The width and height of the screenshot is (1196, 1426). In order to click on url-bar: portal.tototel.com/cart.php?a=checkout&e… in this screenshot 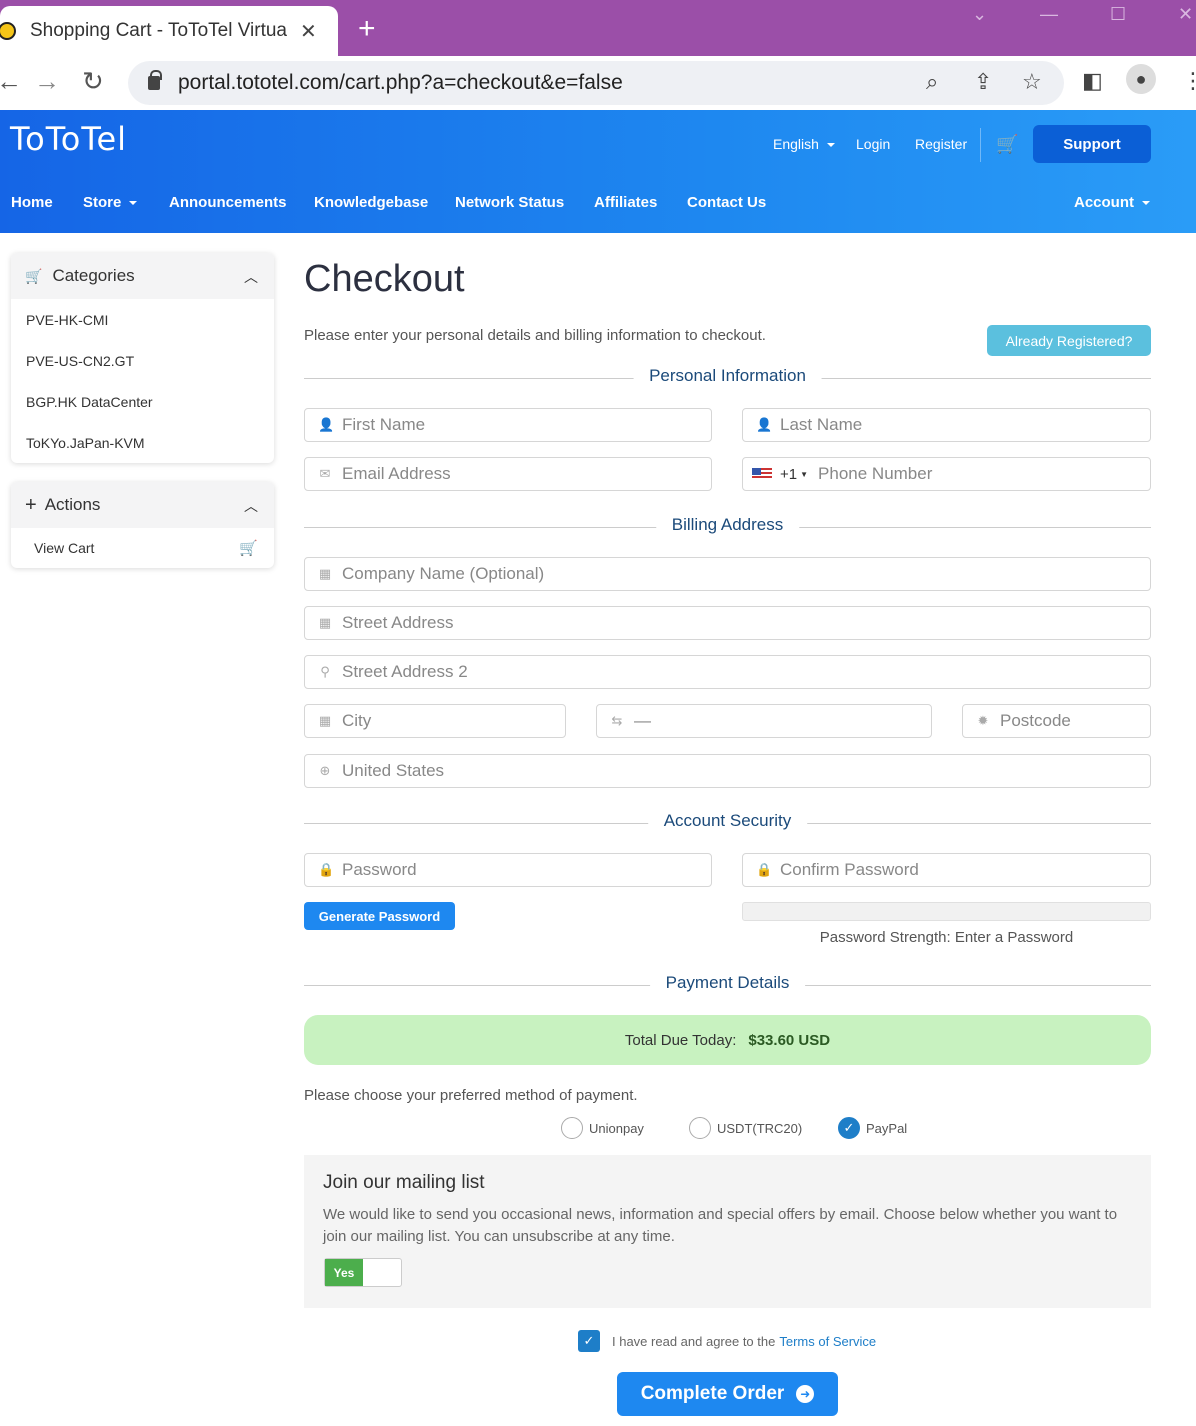, I will do `click(596, 83)`.